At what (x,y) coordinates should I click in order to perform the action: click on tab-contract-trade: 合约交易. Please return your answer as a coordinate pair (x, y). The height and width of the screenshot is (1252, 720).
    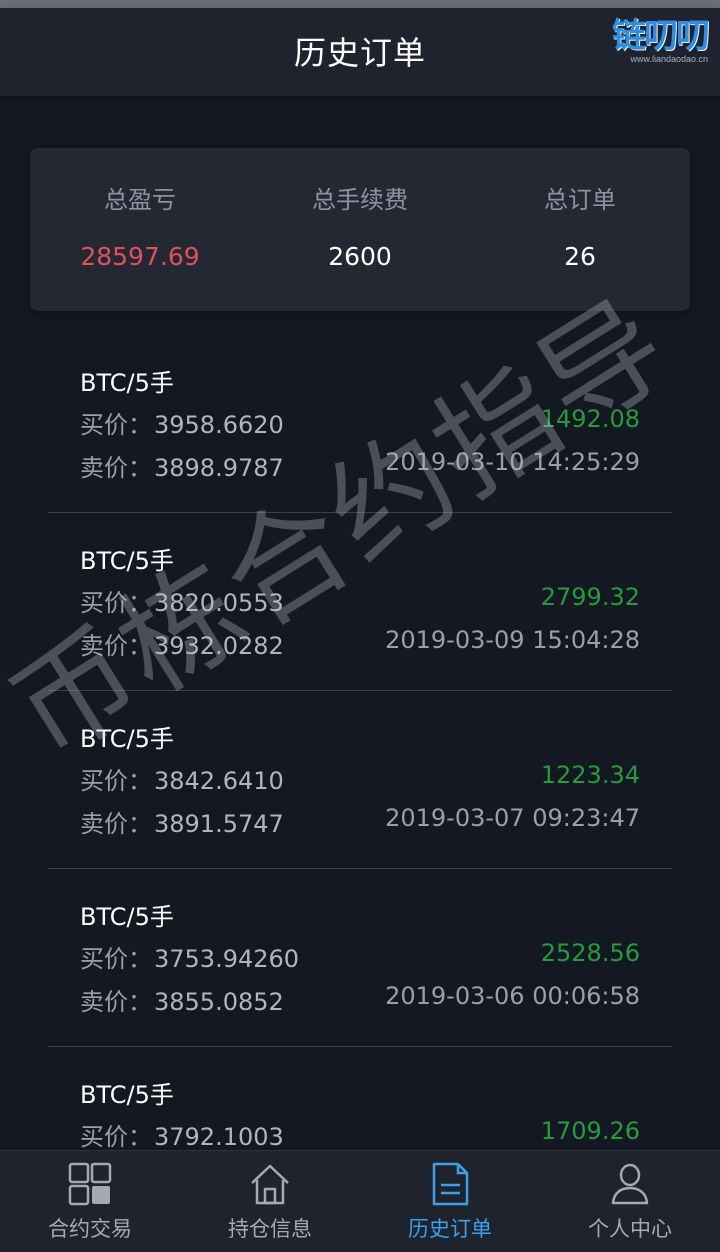
    Looking at the image, I should click on (90, 1201).